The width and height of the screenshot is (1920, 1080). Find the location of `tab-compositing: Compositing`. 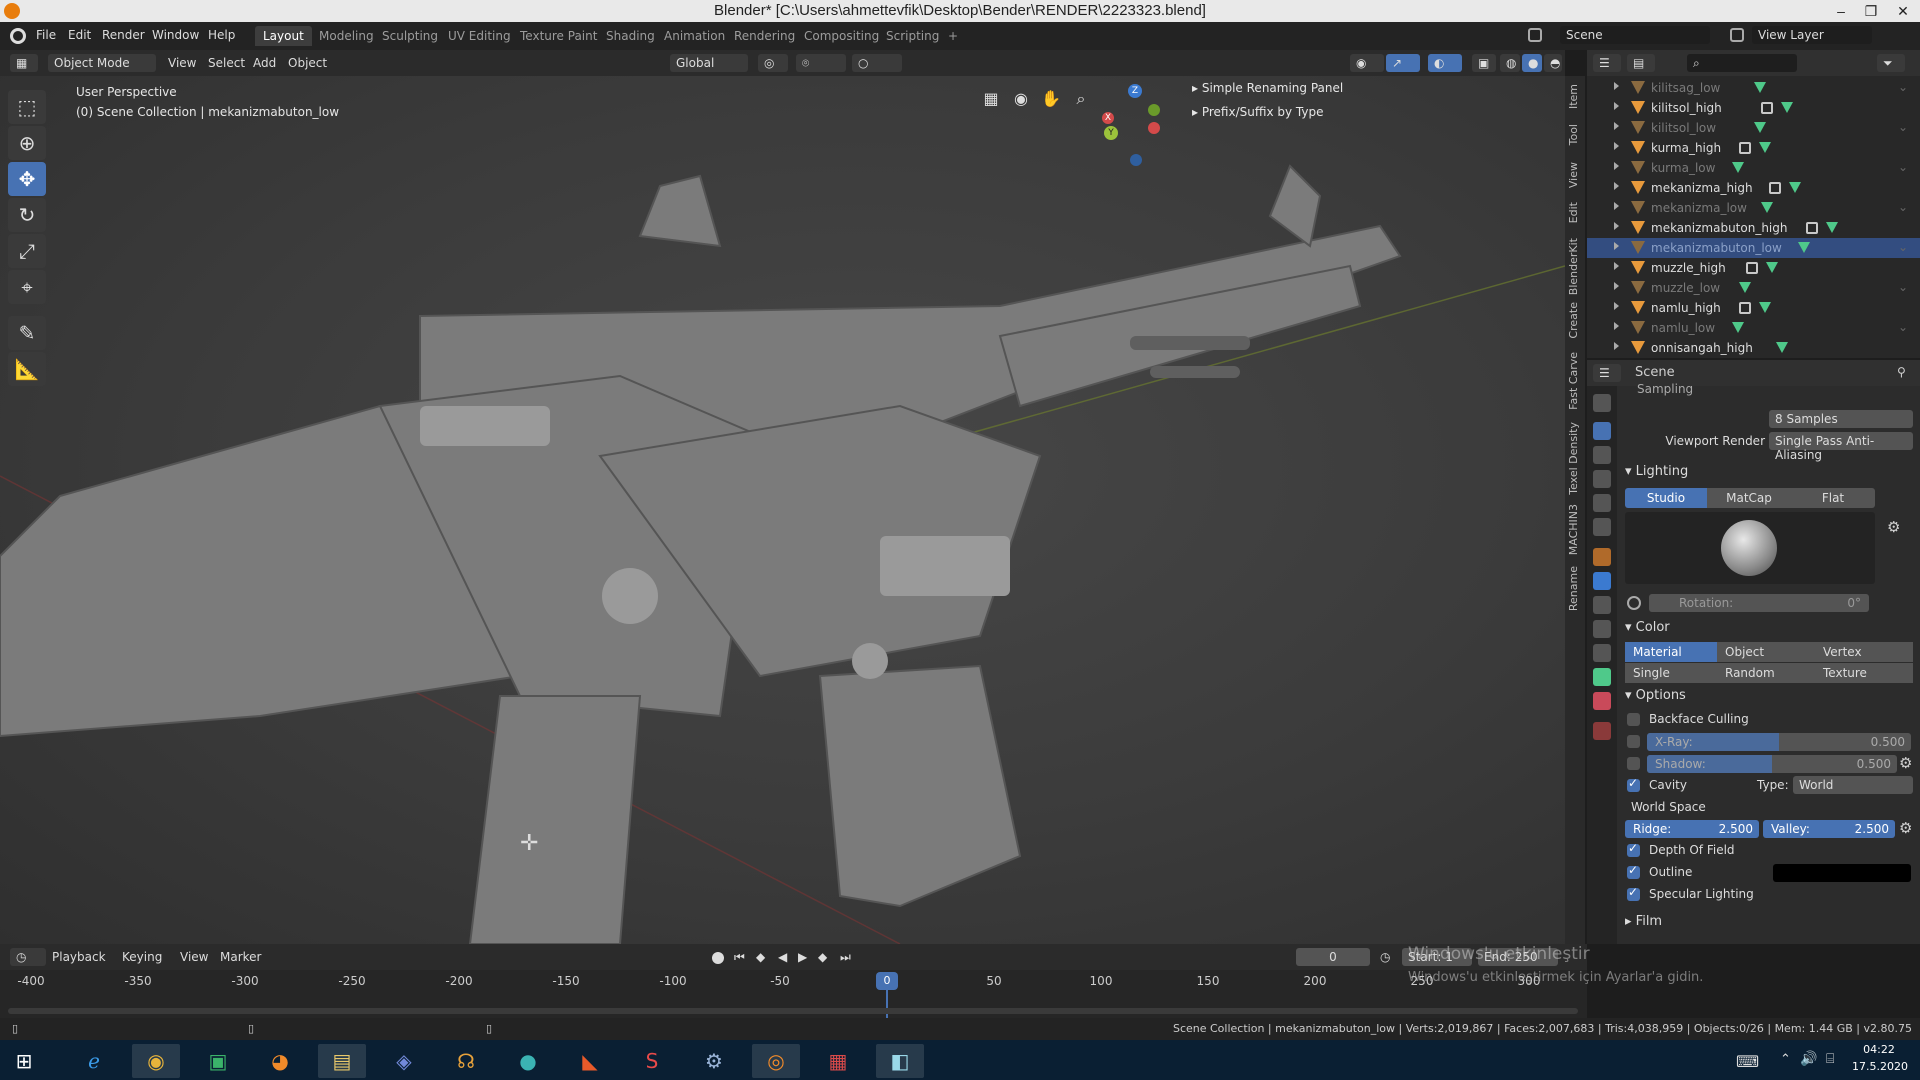

tab-compositing: Compositing is located at coordinates (841, 36).